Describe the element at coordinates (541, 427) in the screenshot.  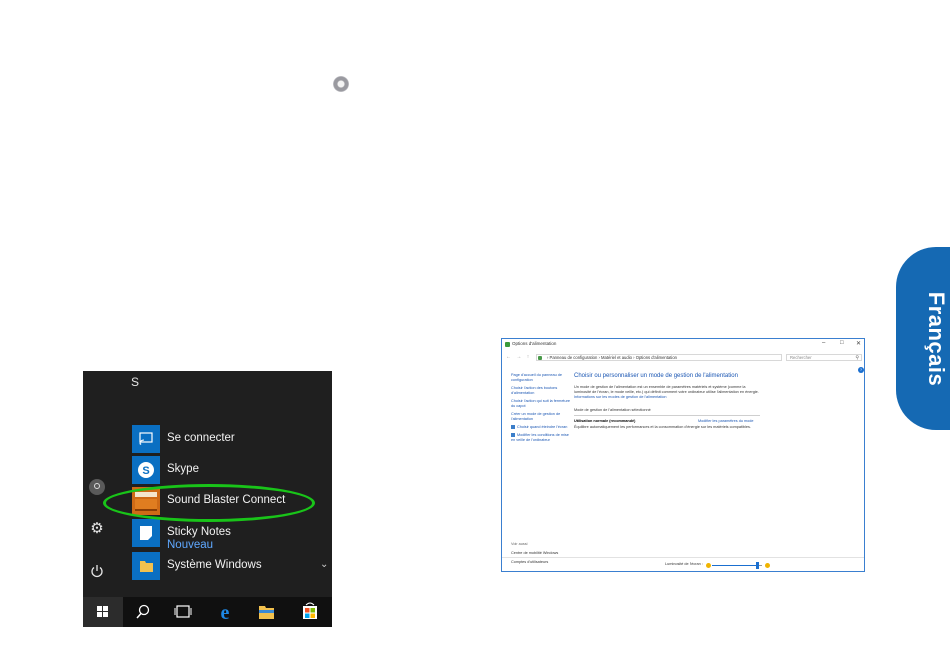
I see `left-link: Choisir quand éteindre l'écran` at that location.